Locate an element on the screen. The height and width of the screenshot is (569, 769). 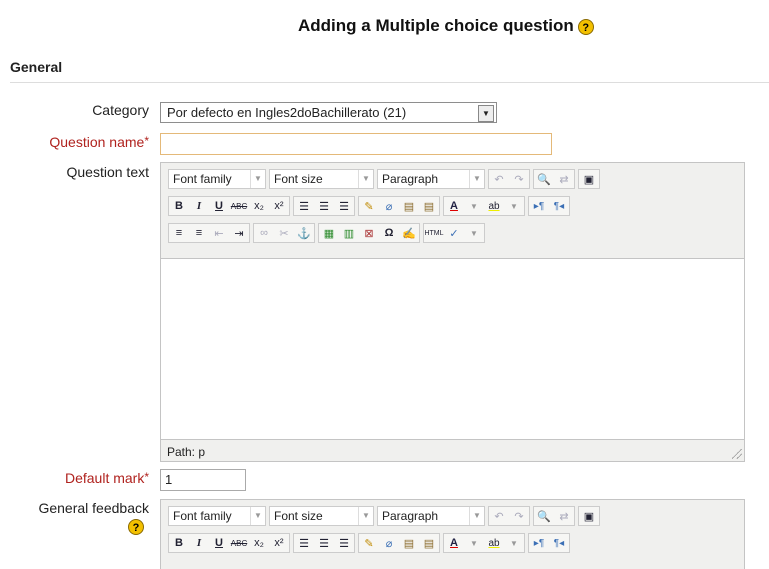
question-text-label: Question text is located at coordinates (108, 172).